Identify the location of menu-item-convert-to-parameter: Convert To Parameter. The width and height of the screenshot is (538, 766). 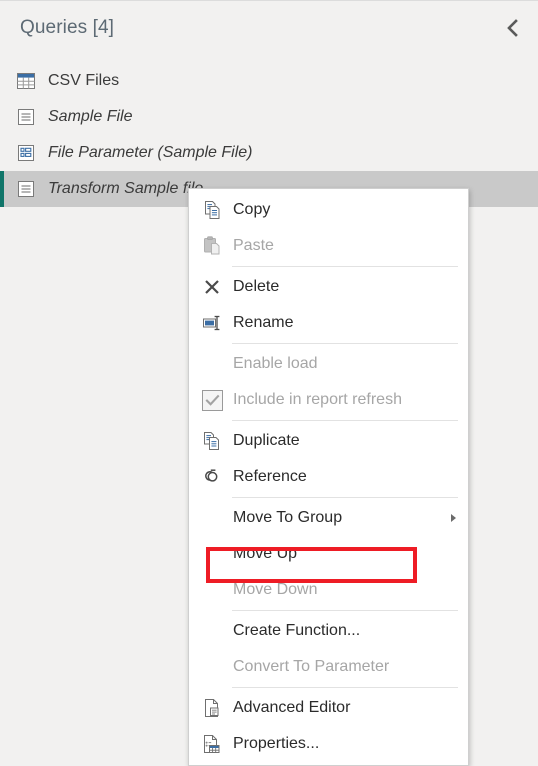
(328, 667).